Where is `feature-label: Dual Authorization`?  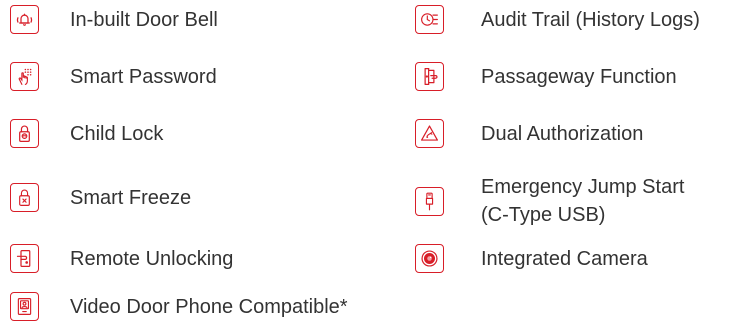
feature-label: Dual Authorization is located at coordinates (562, 133).